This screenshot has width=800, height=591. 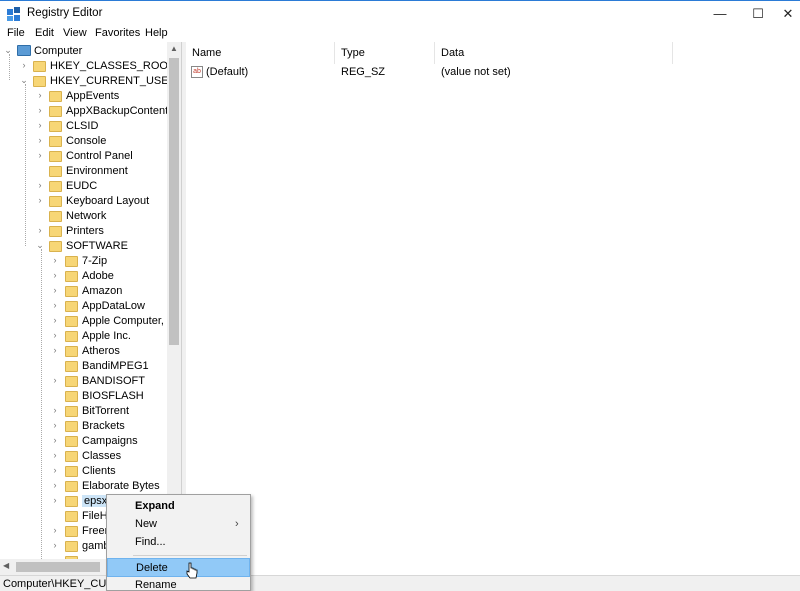 What do you see at coordinates (493, 72) in the screenshot?
I see `value-row: ab (Default) REG_SZ (value not set)` at bounding box center [493, 72].